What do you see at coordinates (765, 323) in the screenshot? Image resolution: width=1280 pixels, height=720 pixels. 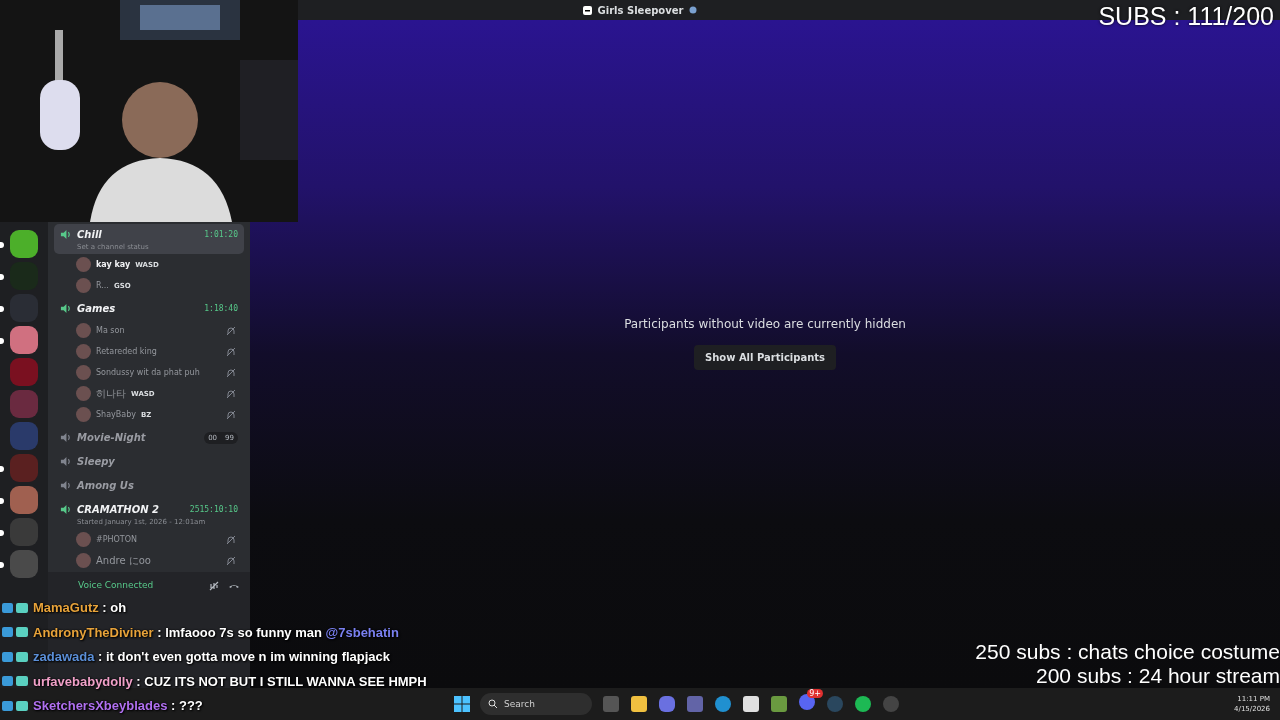 I see `stage-message: Participants without video are currently hidden` at bounding box center [765, 323].